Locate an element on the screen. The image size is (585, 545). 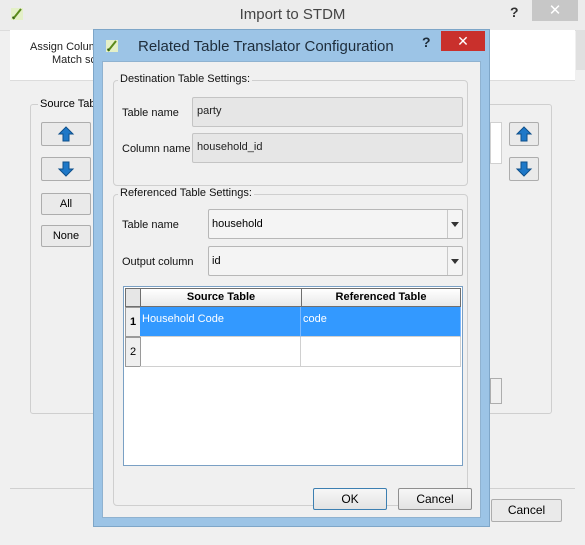
qgis-brush-icon is located at coordinates (112, 46).